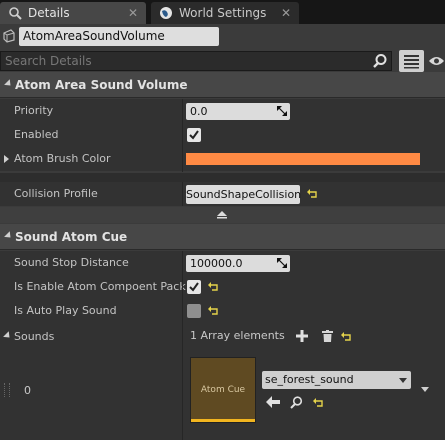 The width and height of the screenshot is (445, 440). What do you see at coordinates (100, 286) in the screenshot?
I see `enable-pack-label: Is Enable Atom Compoent Pack` at bounding box center [100, 286].